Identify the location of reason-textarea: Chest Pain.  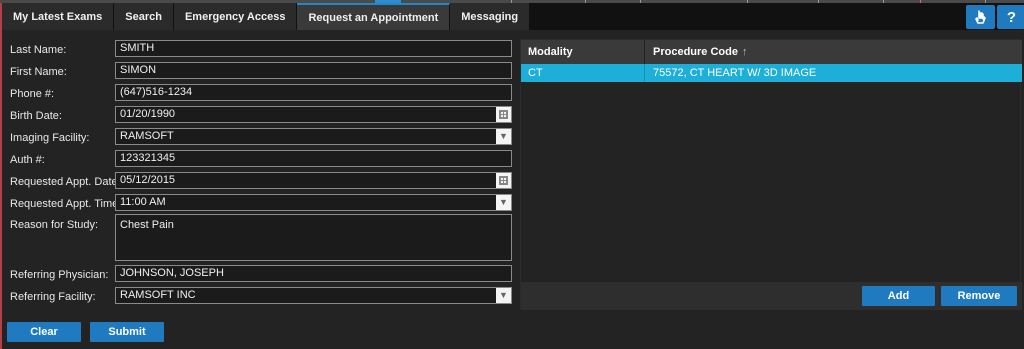
(313, 237).